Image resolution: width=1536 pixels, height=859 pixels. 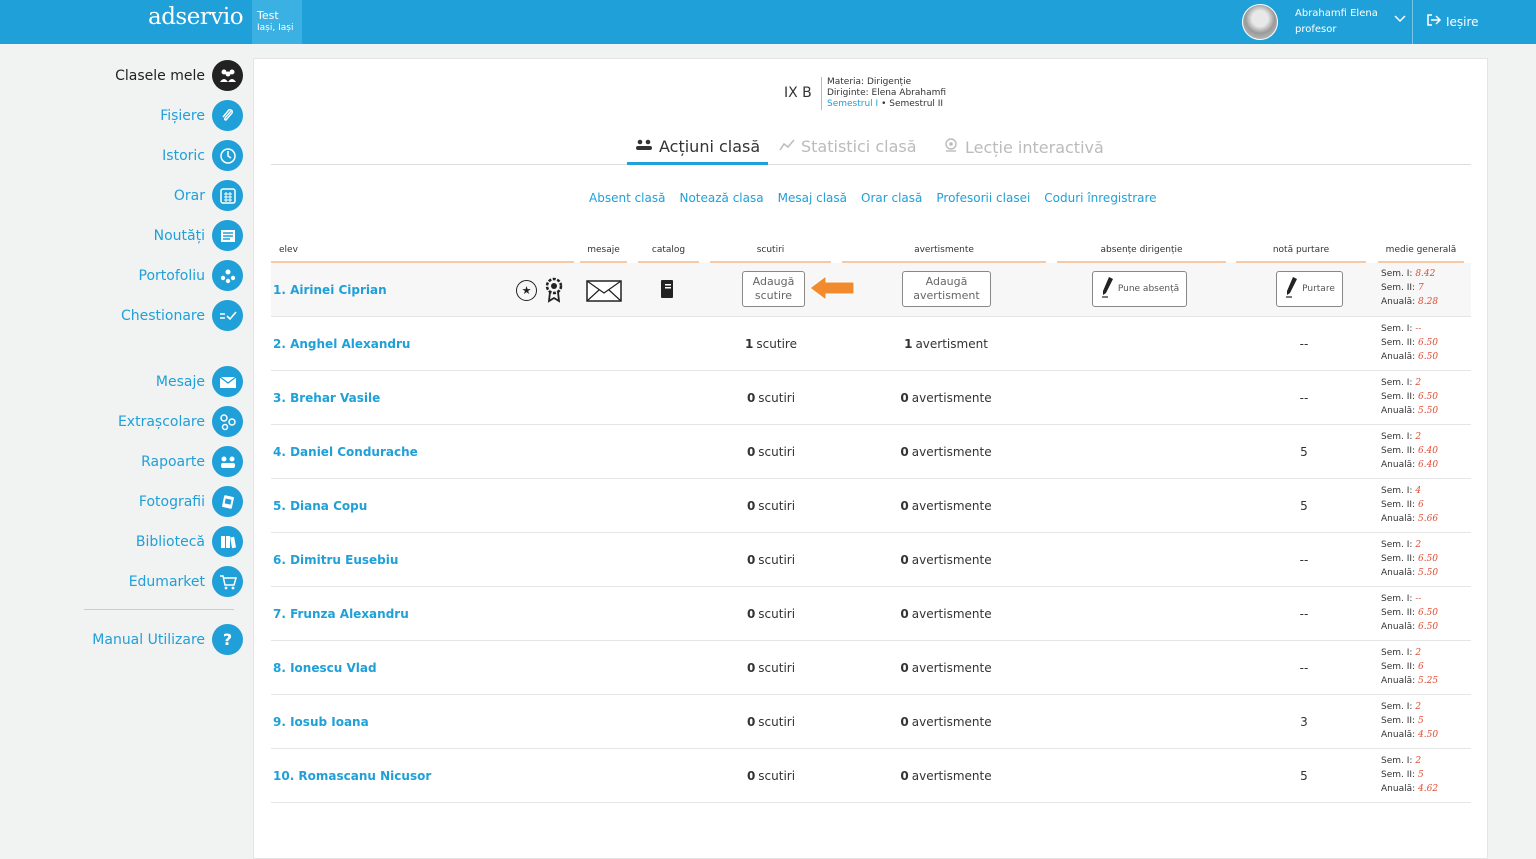 I want to click on sidebar-item-reports: Rapoarte, so click(x=192, y=461).